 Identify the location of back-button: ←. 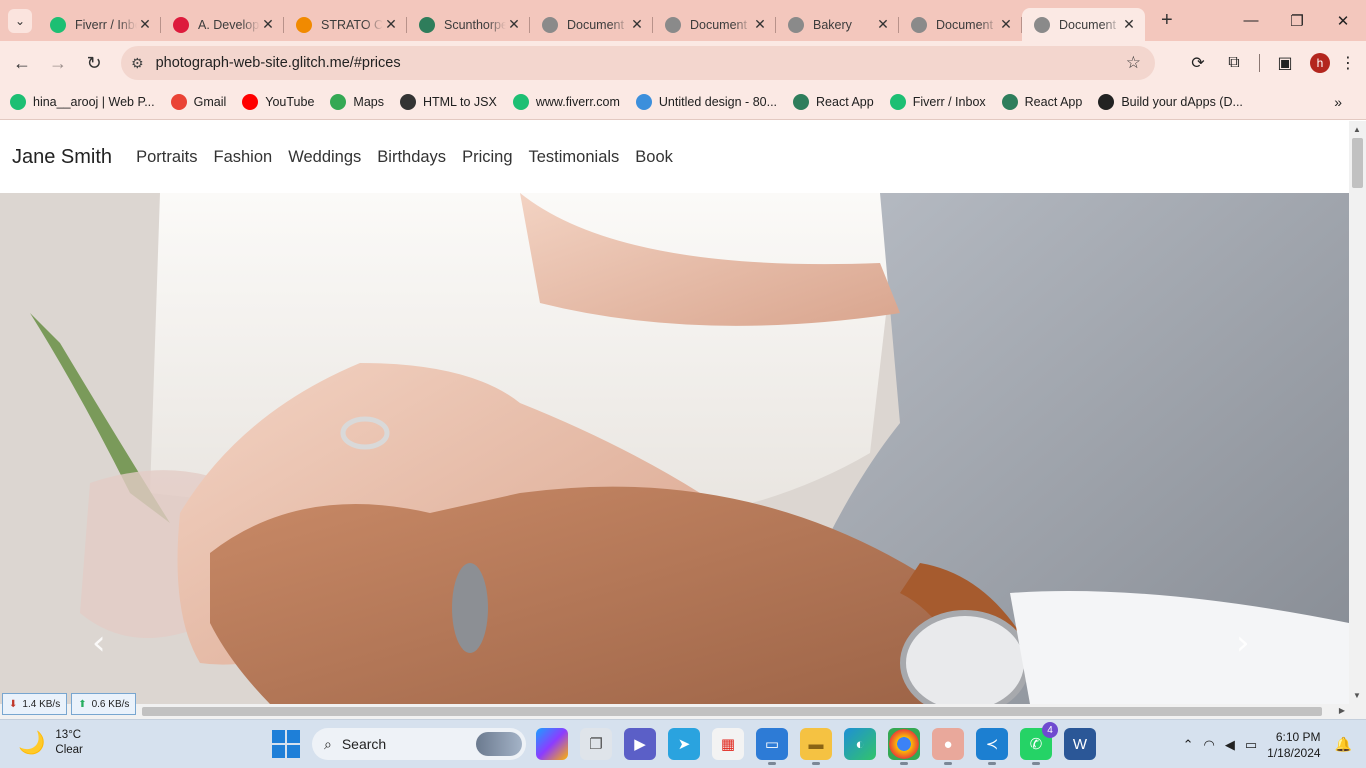
(22, 63).